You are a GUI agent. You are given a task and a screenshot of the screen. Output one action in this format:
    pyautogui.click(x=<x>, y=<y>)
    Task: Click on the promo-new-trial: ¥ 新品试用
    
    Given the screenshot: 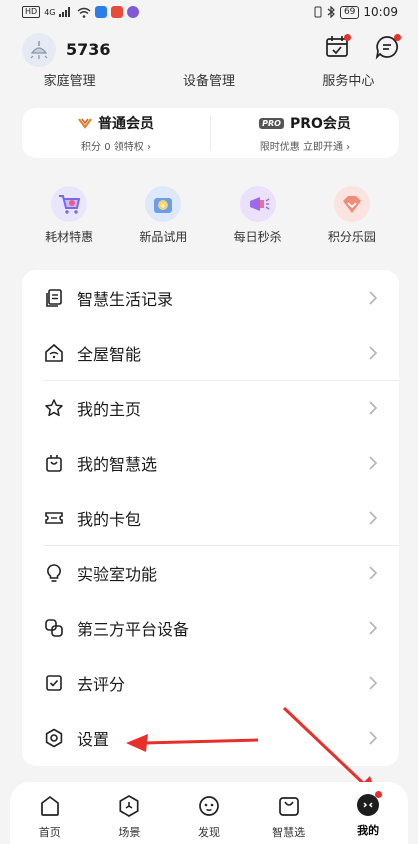 What is the action you would take?
    pyautogui.click(x=163, y=218)
    